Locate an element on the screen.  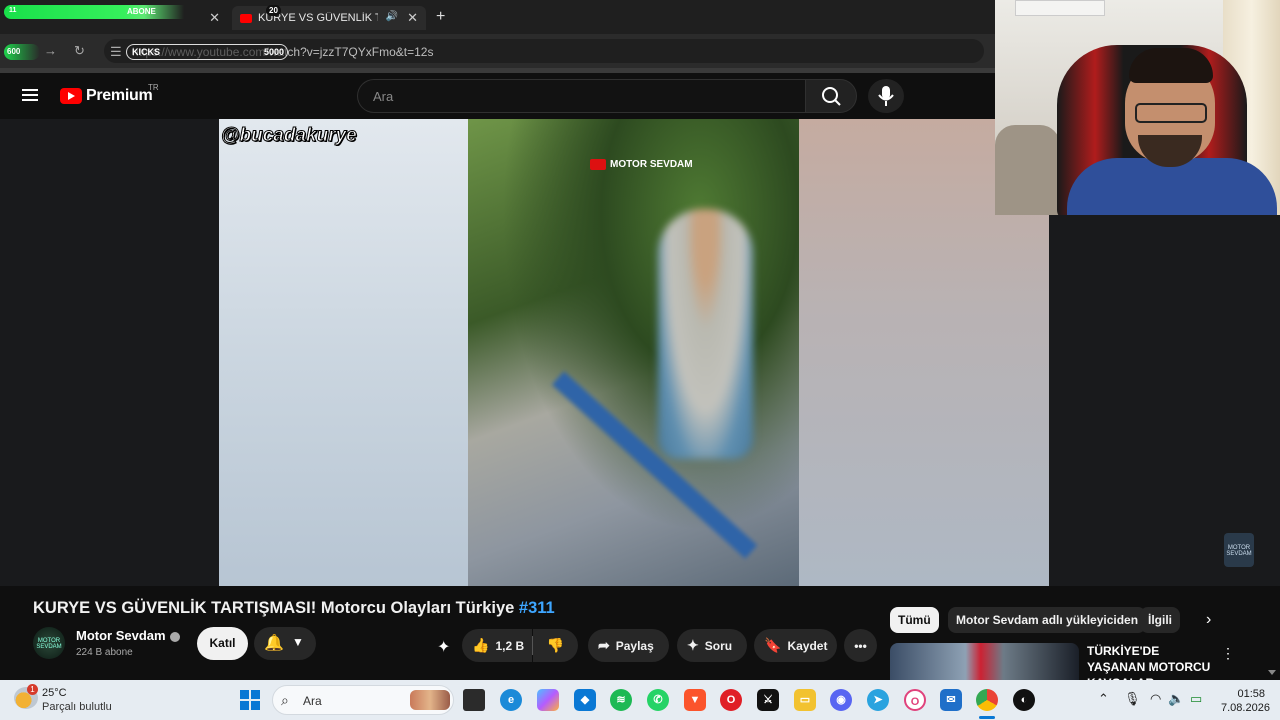
chevron-right-icon: › is located at coordinates (1208, 620).